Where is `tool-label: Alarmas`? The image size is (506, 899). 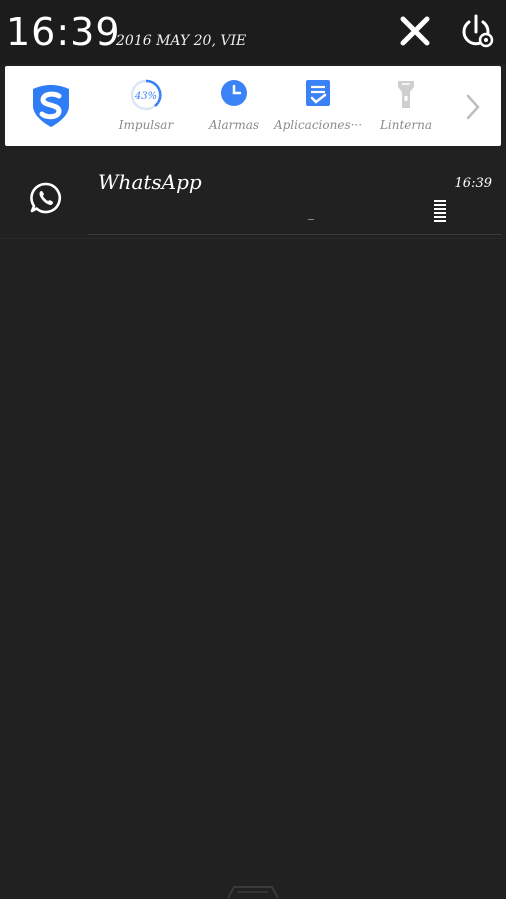 tool-label: Alarmas is located at coordinates (234, 125).